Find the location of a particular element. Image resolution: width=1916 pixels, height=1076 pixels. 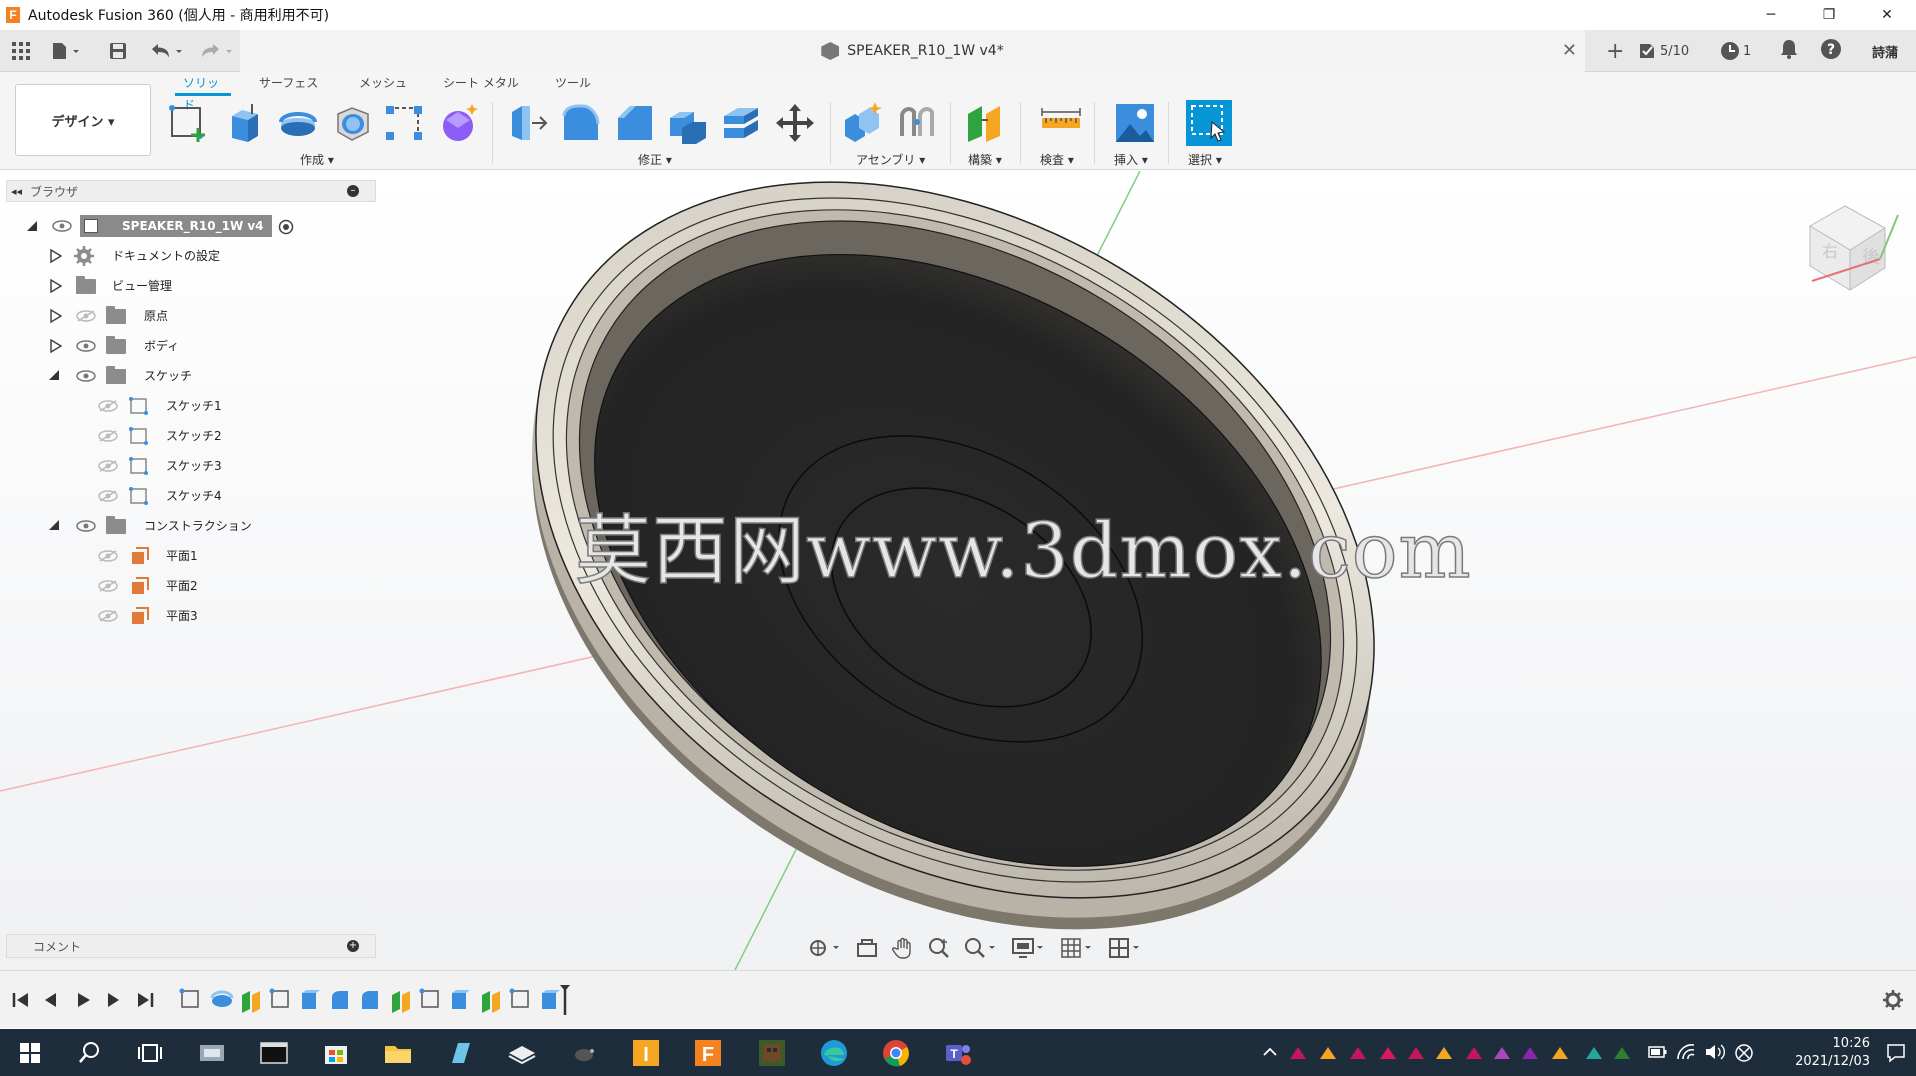

orbit-icon is located at coordinates (825, 948).